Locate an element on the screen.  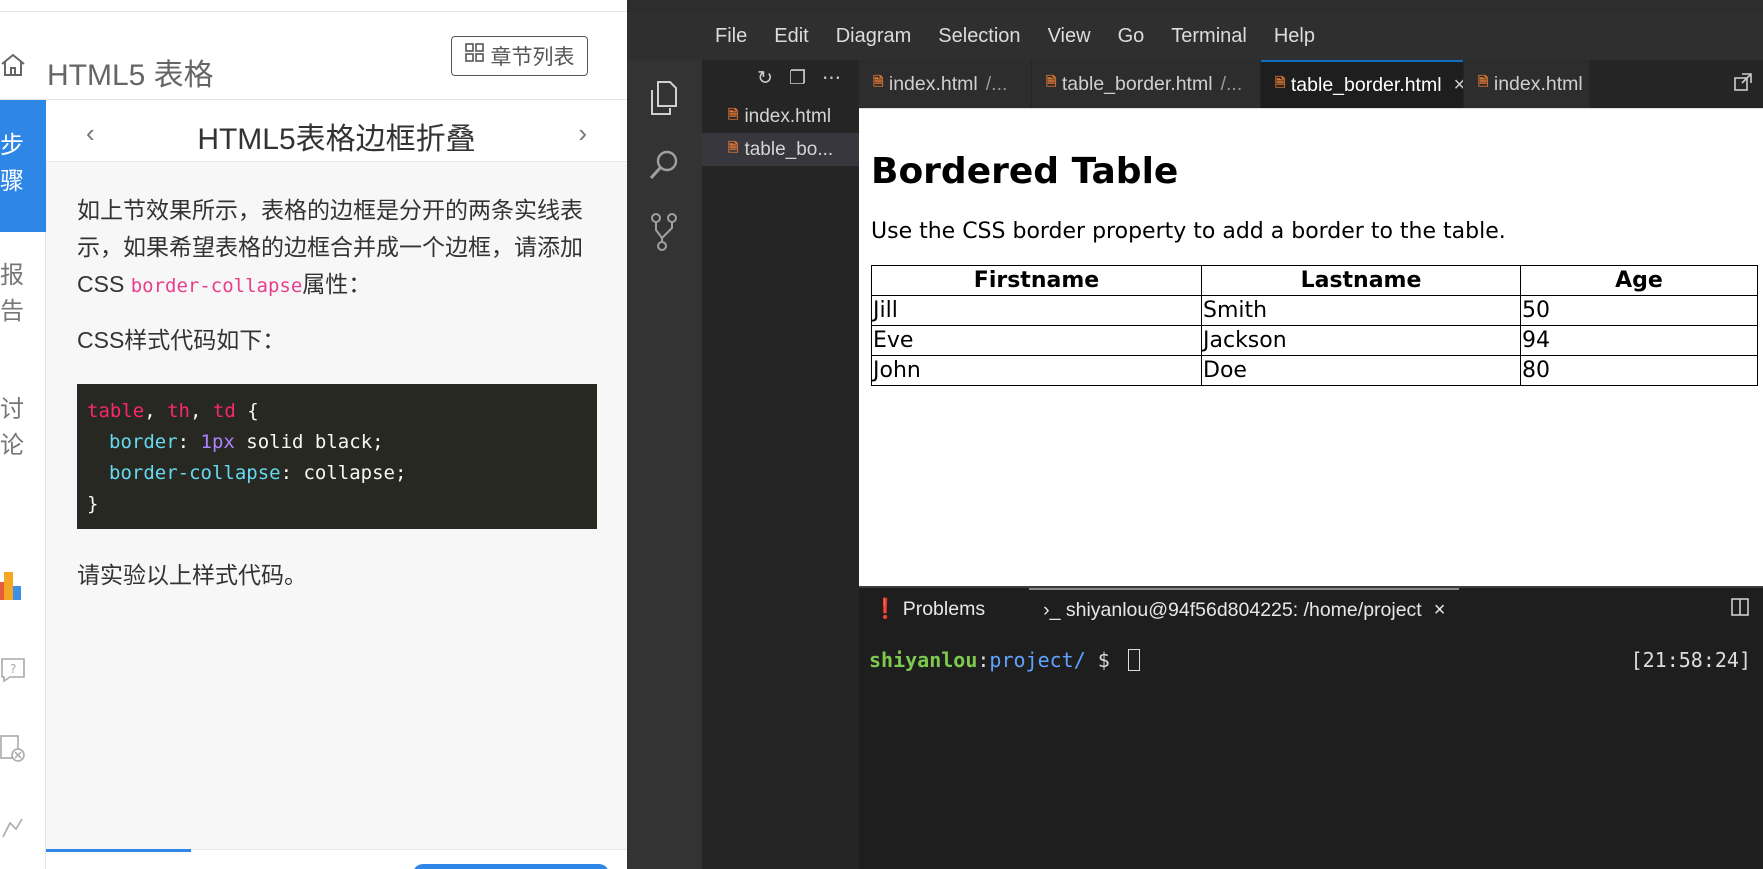
menu-terminal: Terminal is located at coordinates (1209, 36).